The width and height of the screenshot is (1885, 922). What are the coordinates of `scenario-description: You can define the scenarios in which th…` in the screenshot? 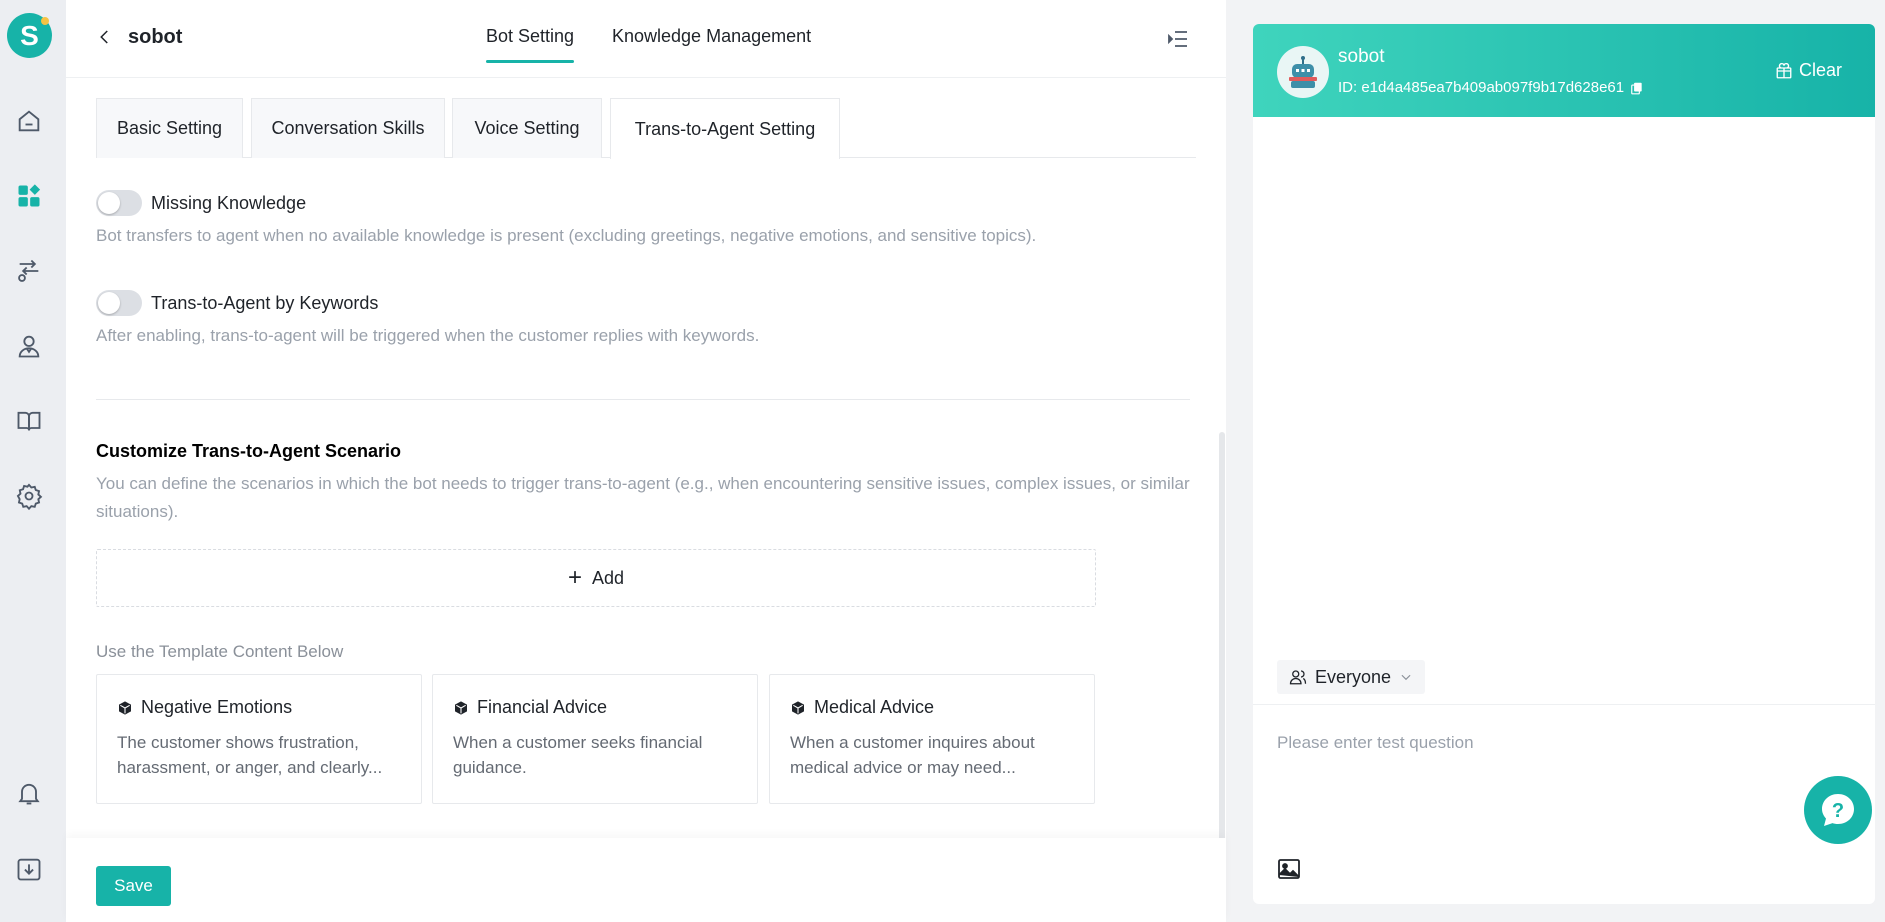 It's located at (643, 497).